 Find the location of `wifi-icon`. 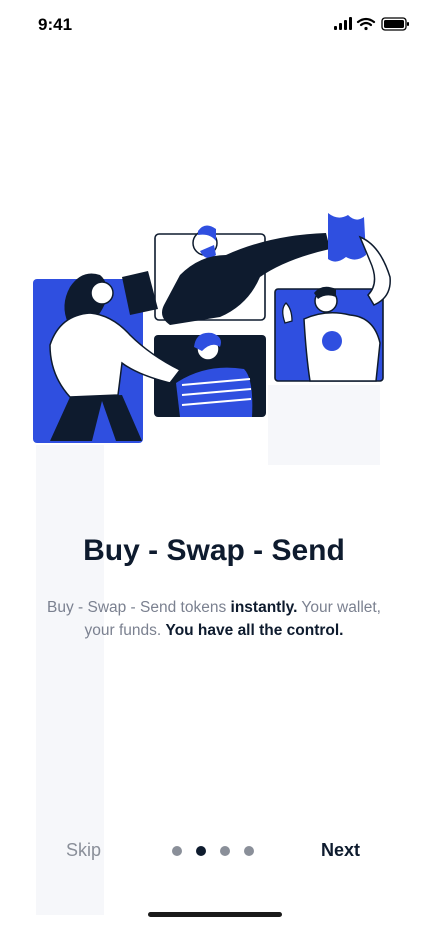

wifi-icon is located at coordinates (366, 24).